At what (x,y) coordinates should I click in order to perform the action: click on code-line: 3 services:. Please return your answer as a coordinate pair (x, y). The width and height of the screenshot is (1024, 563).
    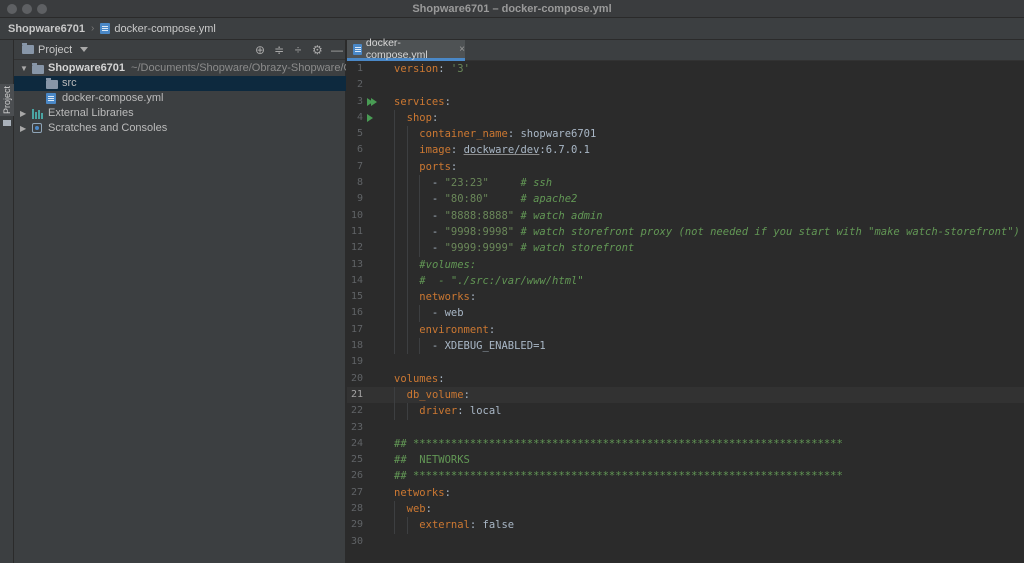
    Looking at the image, I should click on (685, 102).